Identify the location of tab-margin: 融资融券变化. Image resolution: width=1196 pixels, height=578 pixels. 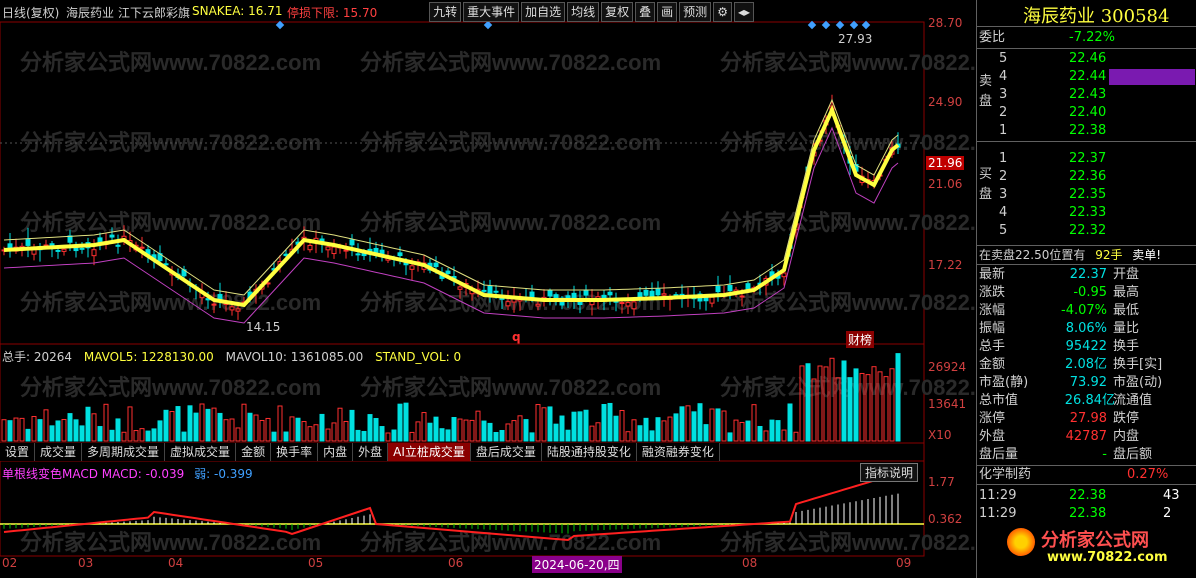
(678, 452).